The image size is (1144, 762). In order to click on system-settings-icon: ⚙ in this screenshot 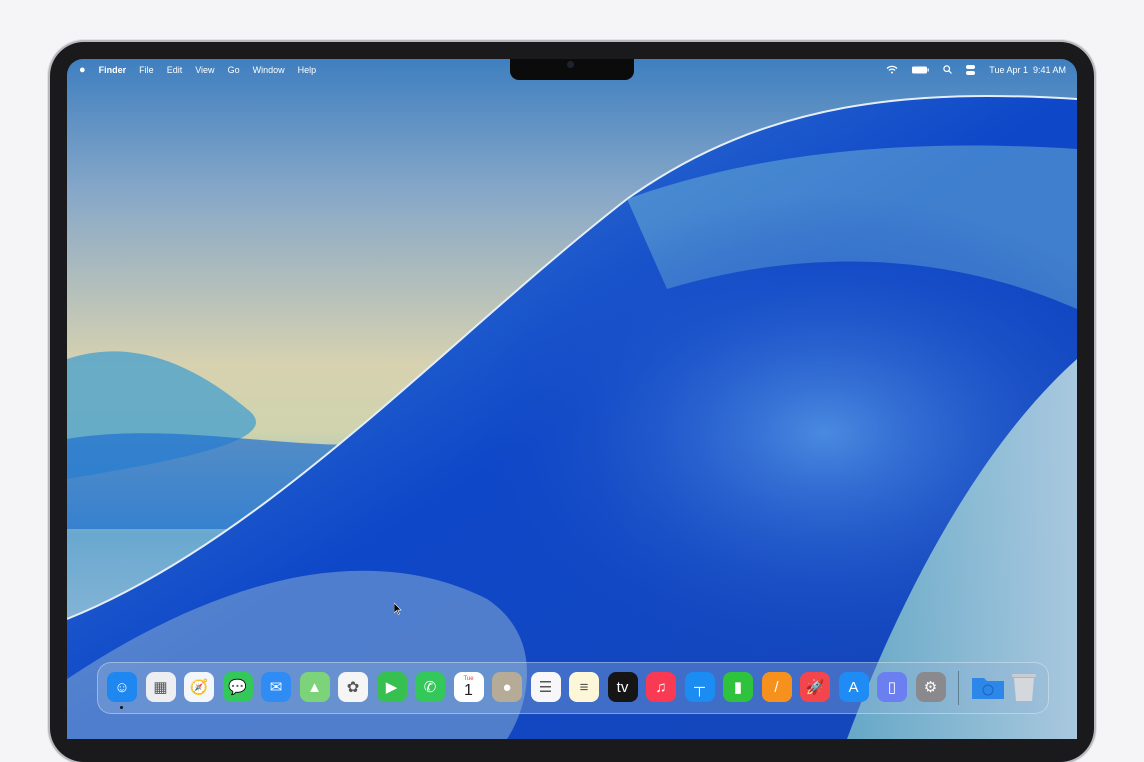, I will do `click(930, 687)`.